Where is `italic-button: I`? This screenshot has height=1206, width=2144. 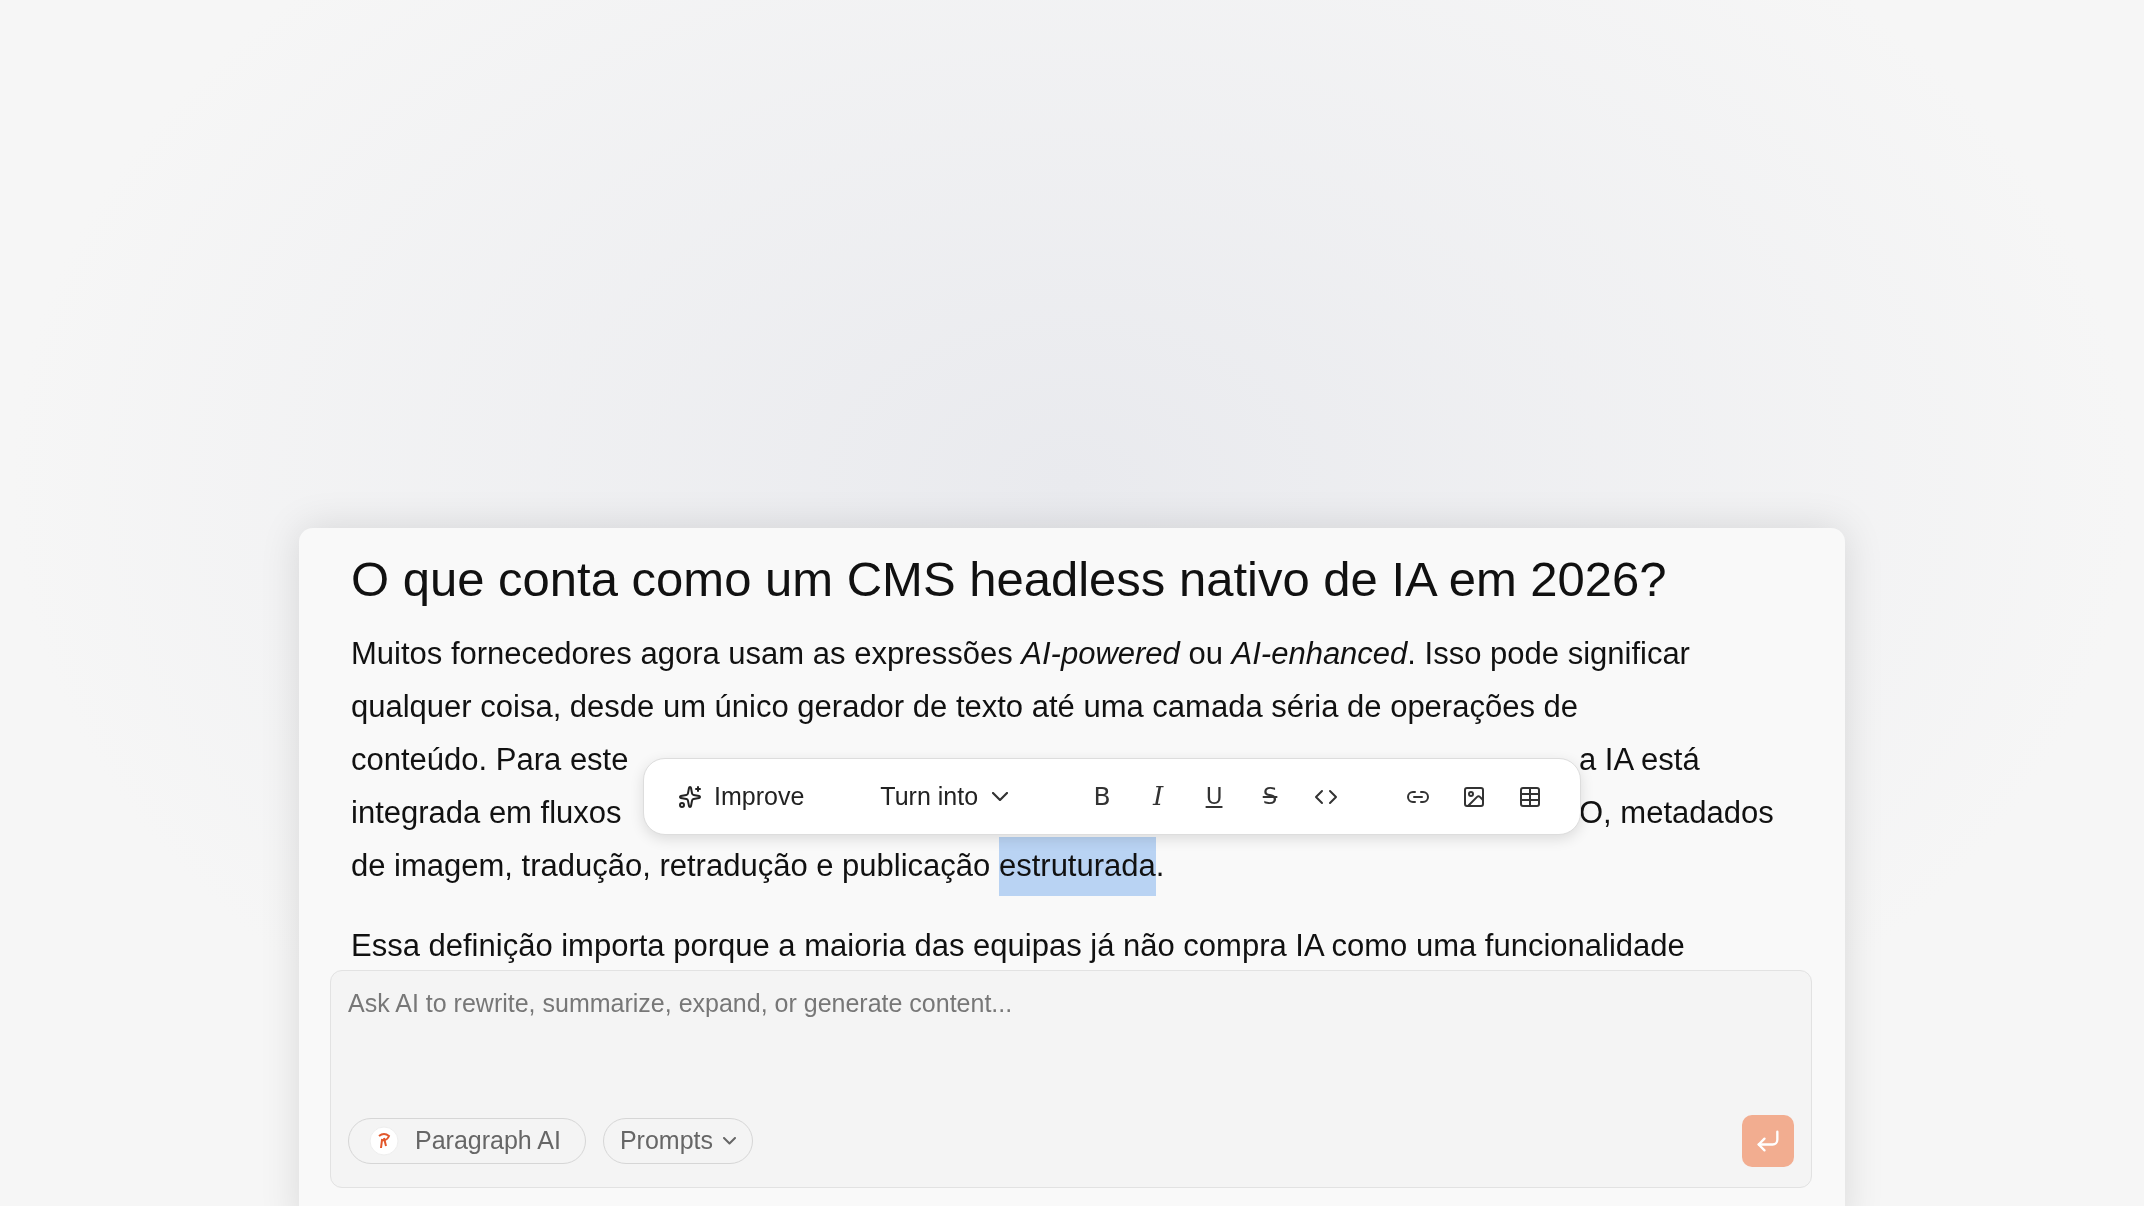
italic-button: I is located at coordinates (1158, 796).